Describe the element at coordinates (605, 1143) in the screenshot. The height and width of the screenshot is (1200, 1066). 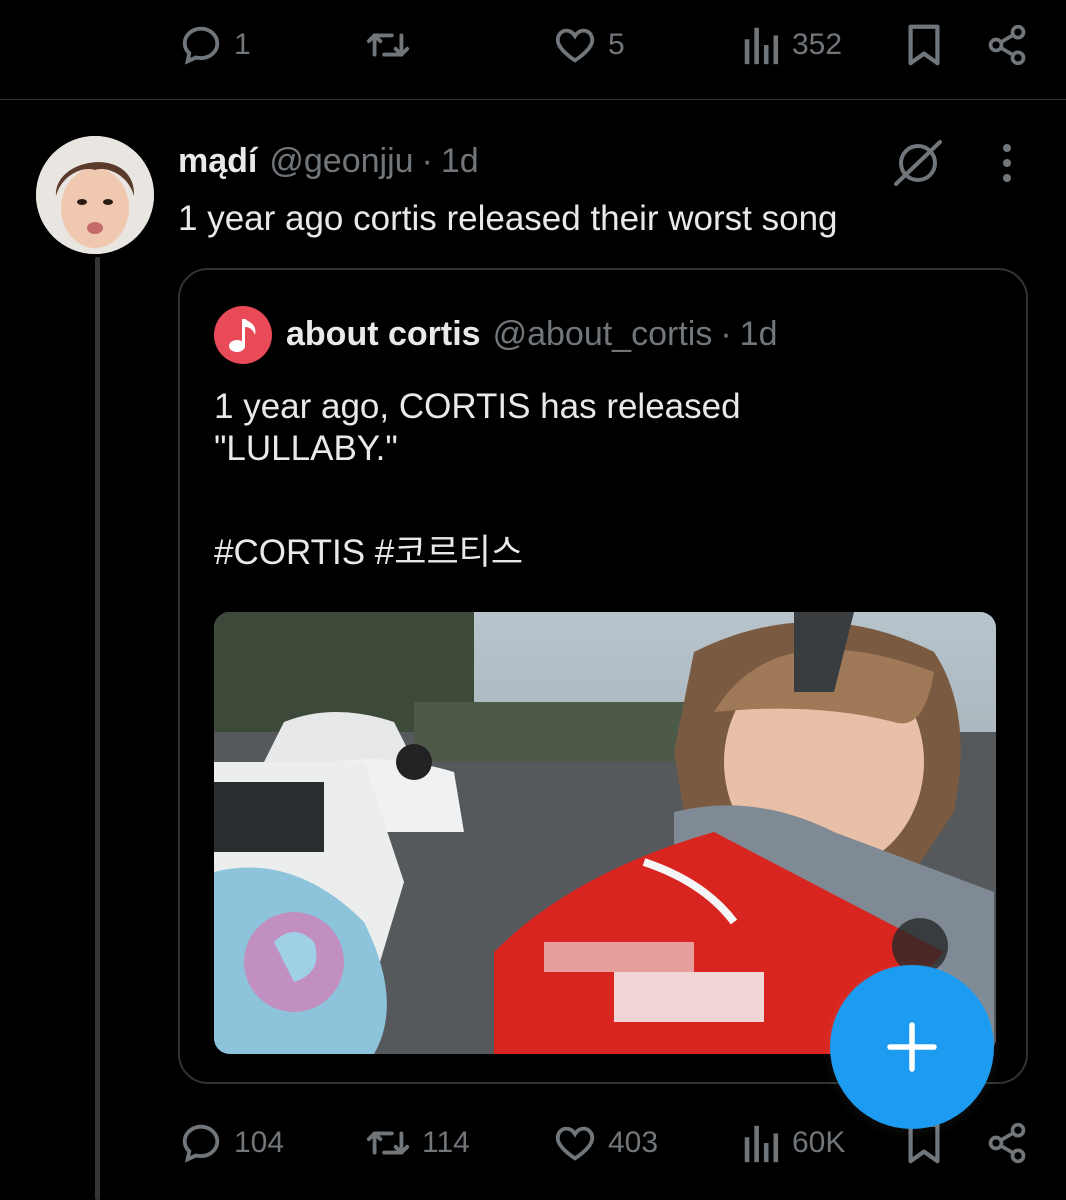
I see `like-button: 403` at that location.